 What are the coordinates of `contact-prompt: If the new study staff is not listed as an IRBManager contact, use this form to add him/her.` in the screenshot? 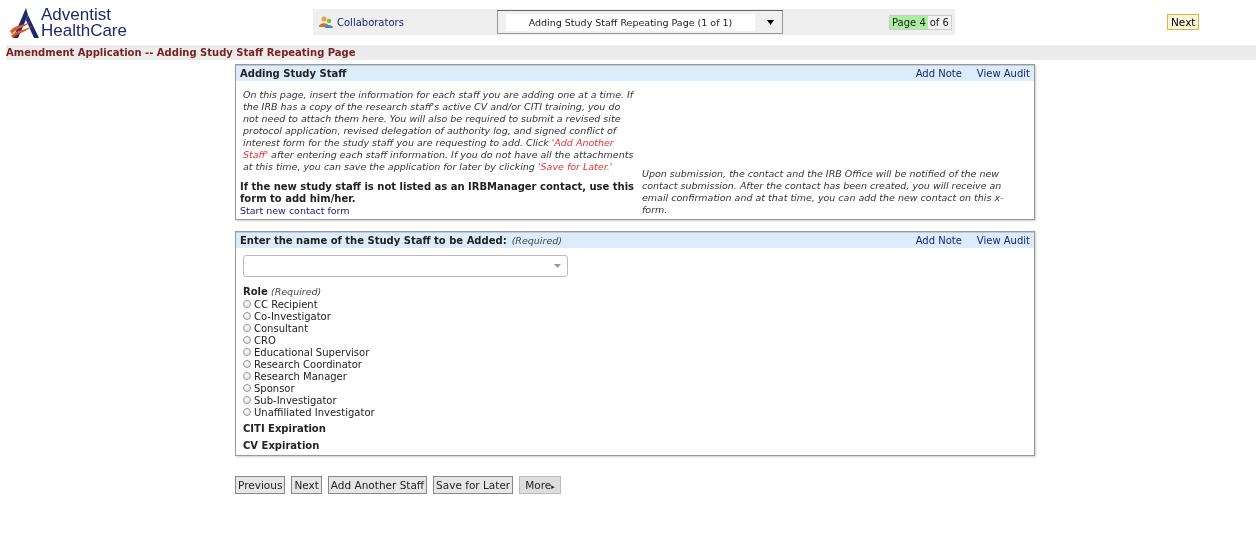 It's located at (438, 193).